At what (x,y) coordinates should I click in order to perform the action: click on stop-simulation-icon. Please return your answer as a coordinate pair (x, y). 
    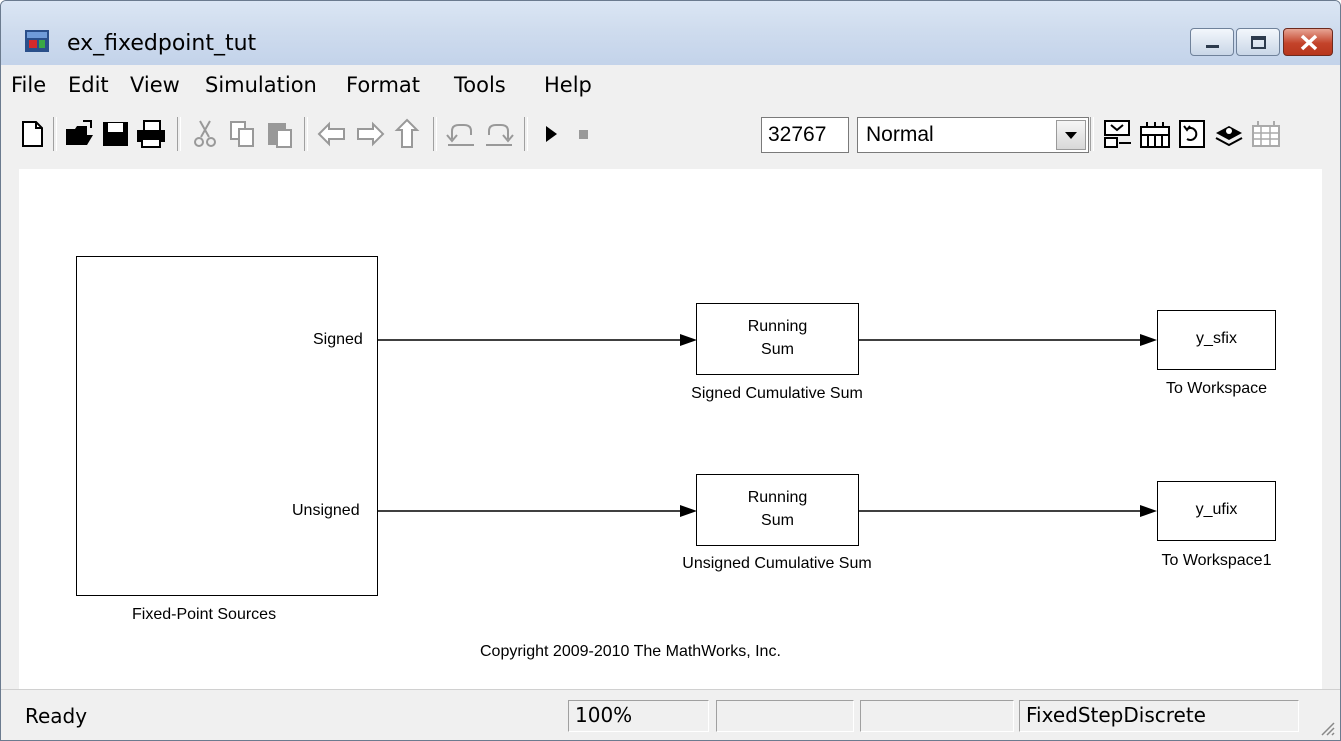
    Looking at the image, I should click on (583, 134).